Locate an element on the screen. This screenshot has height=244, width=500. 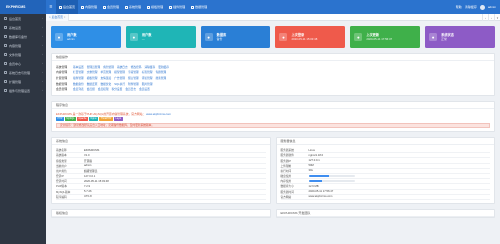
topnav-item-0: 后台首页 is located at coordinates (67, 7).